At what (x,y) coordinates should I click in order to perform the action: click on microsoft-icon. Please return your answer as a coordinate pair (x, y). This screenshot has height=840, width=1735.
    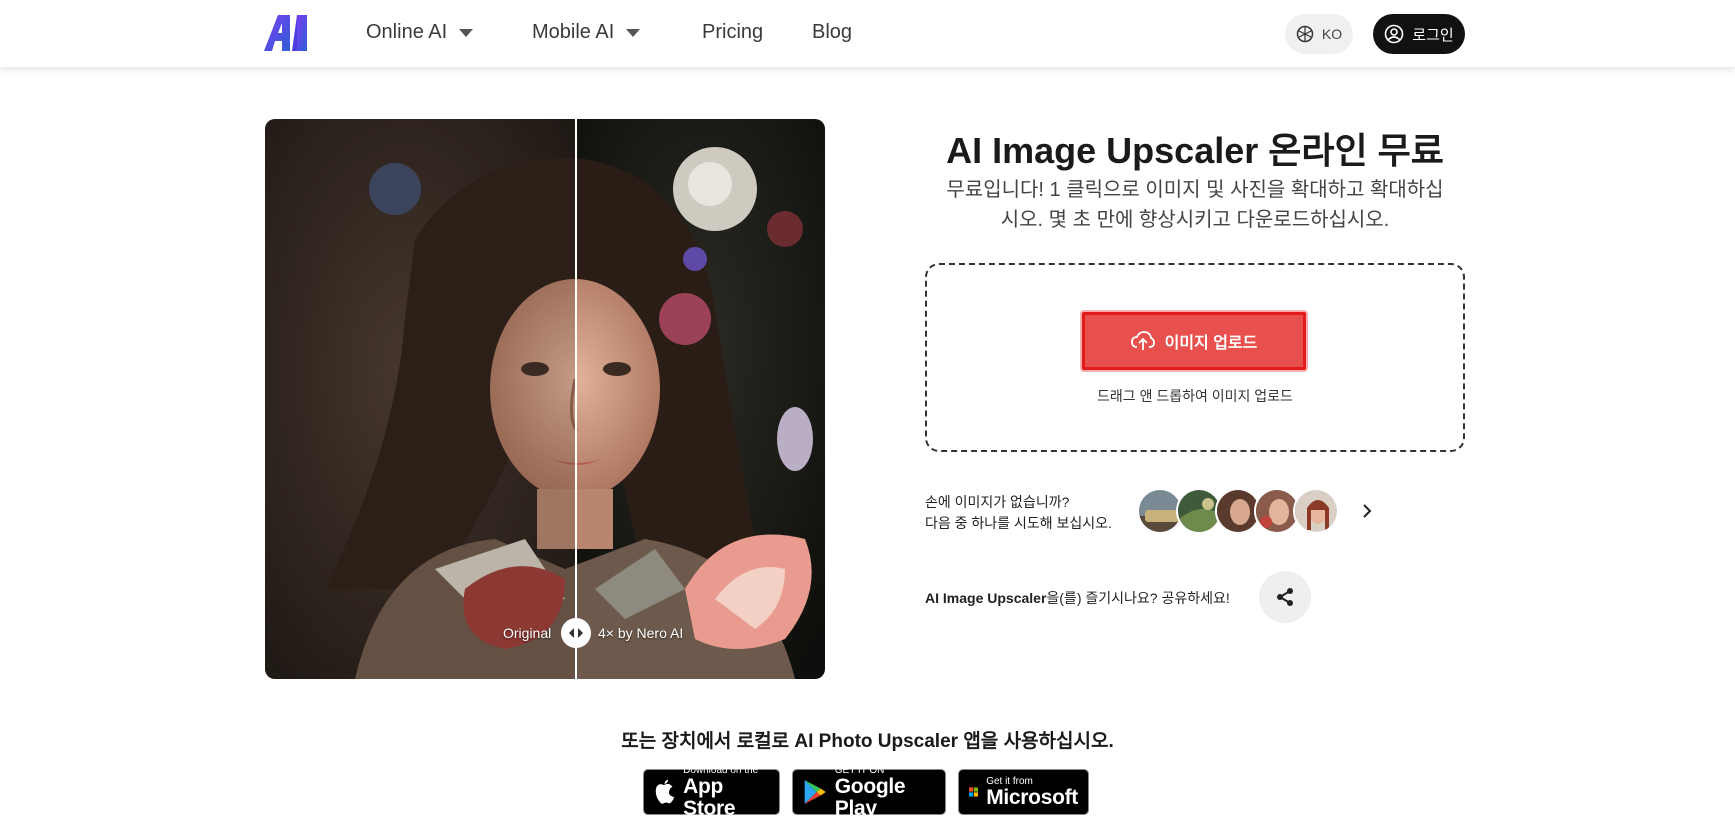
    Looking at the image, I should click on (974, 792).